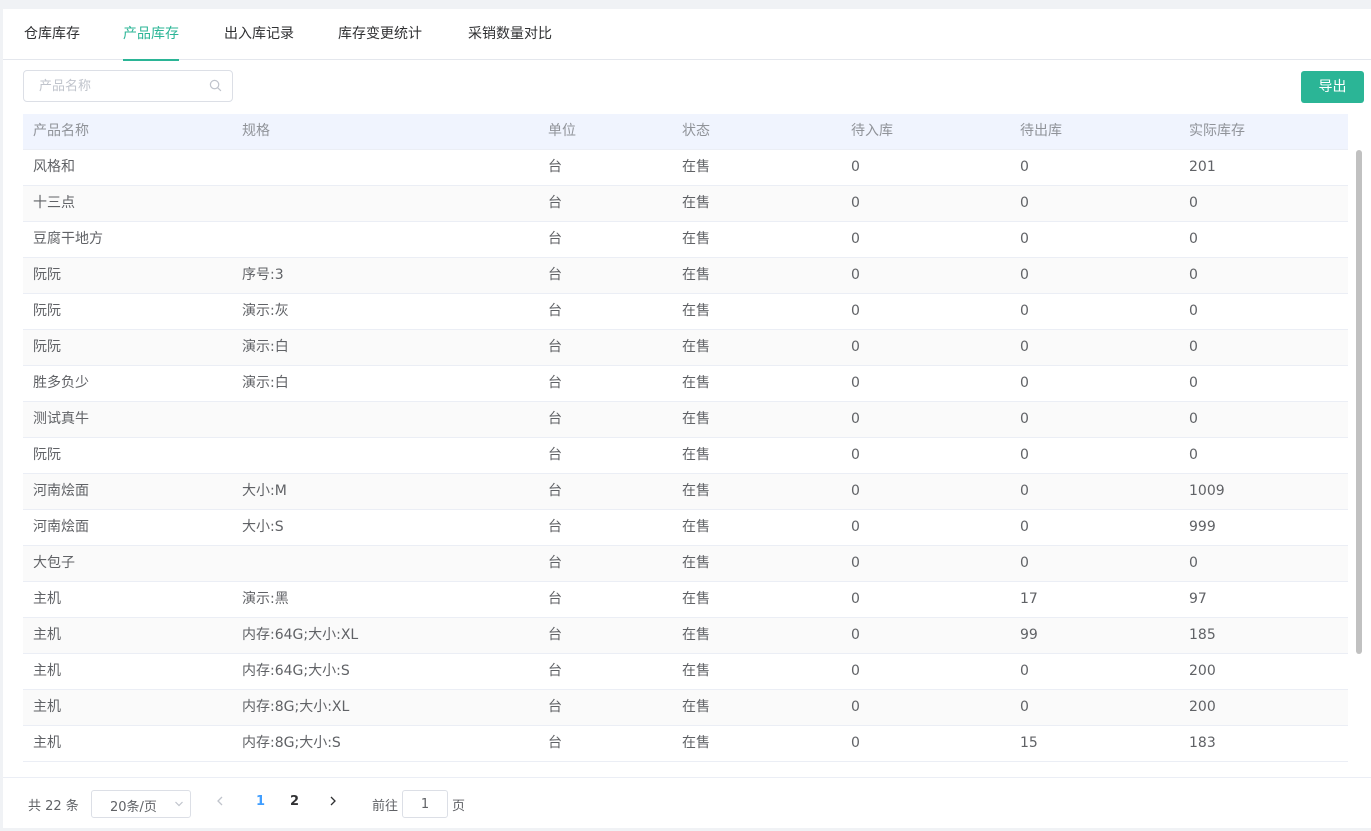 The width and height of the screenshot is (1371, 831). I want to click on search-icon, so click(215, 85).